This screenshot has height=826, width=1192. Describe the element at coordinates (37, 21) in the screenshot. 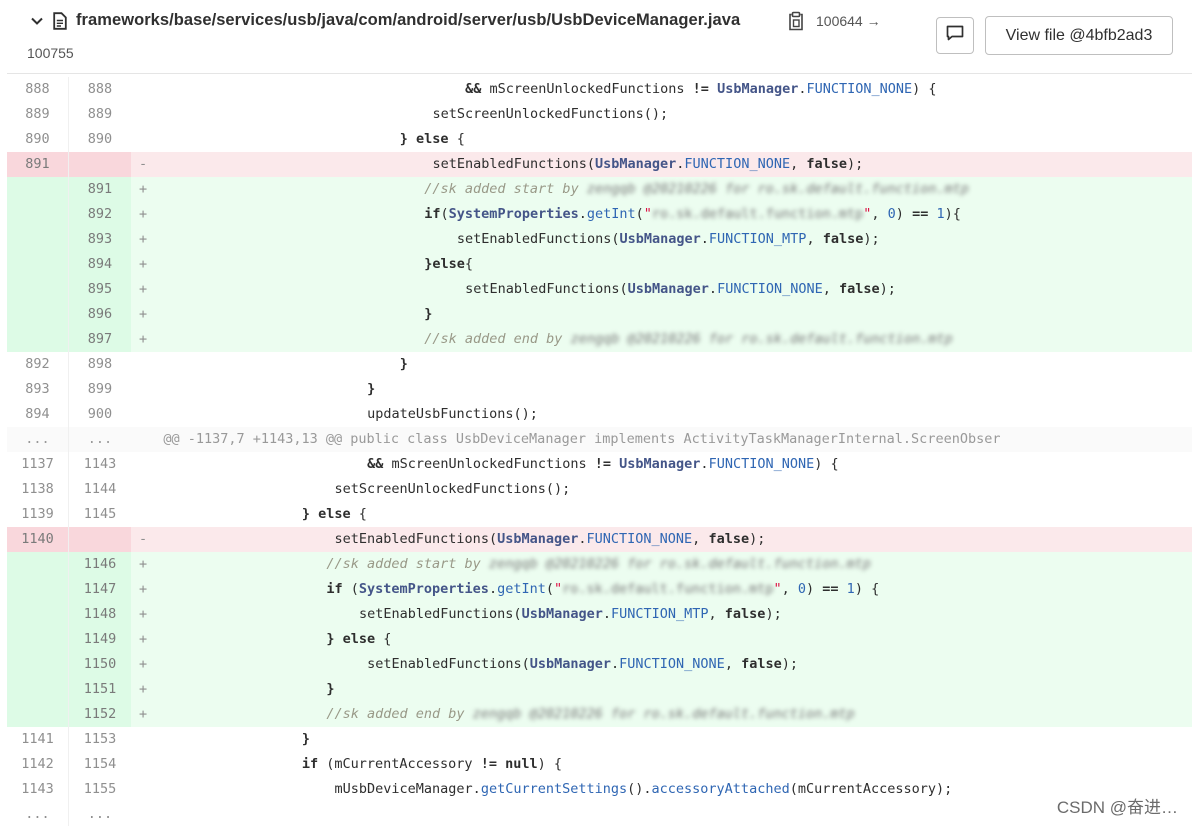

I see `chevron-down-icon` at that location.